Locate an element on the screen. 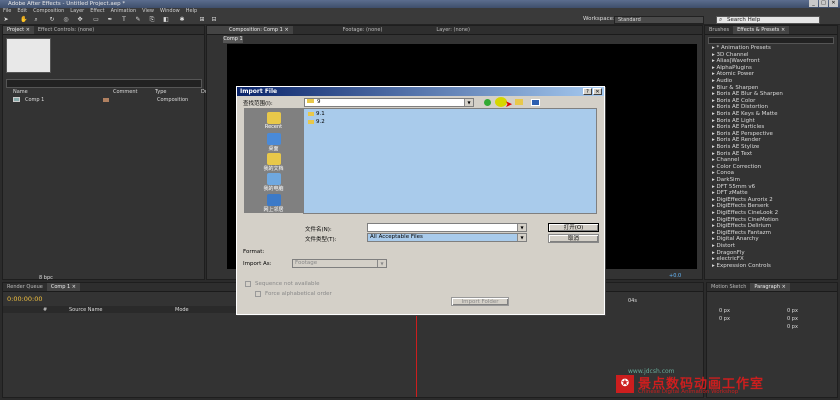 This screenshot has width=840, height=400. space-before-value: 0 px is located at coordinates (792, 319).